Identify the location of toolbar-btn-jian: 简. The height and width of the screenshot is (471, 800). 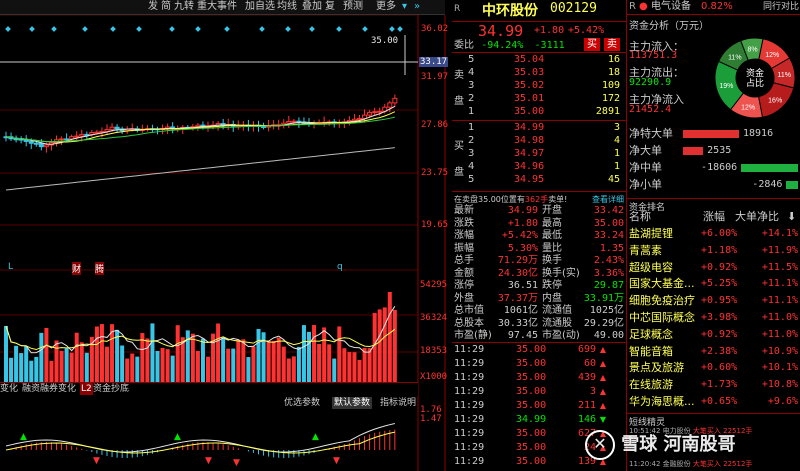
(166, 7).